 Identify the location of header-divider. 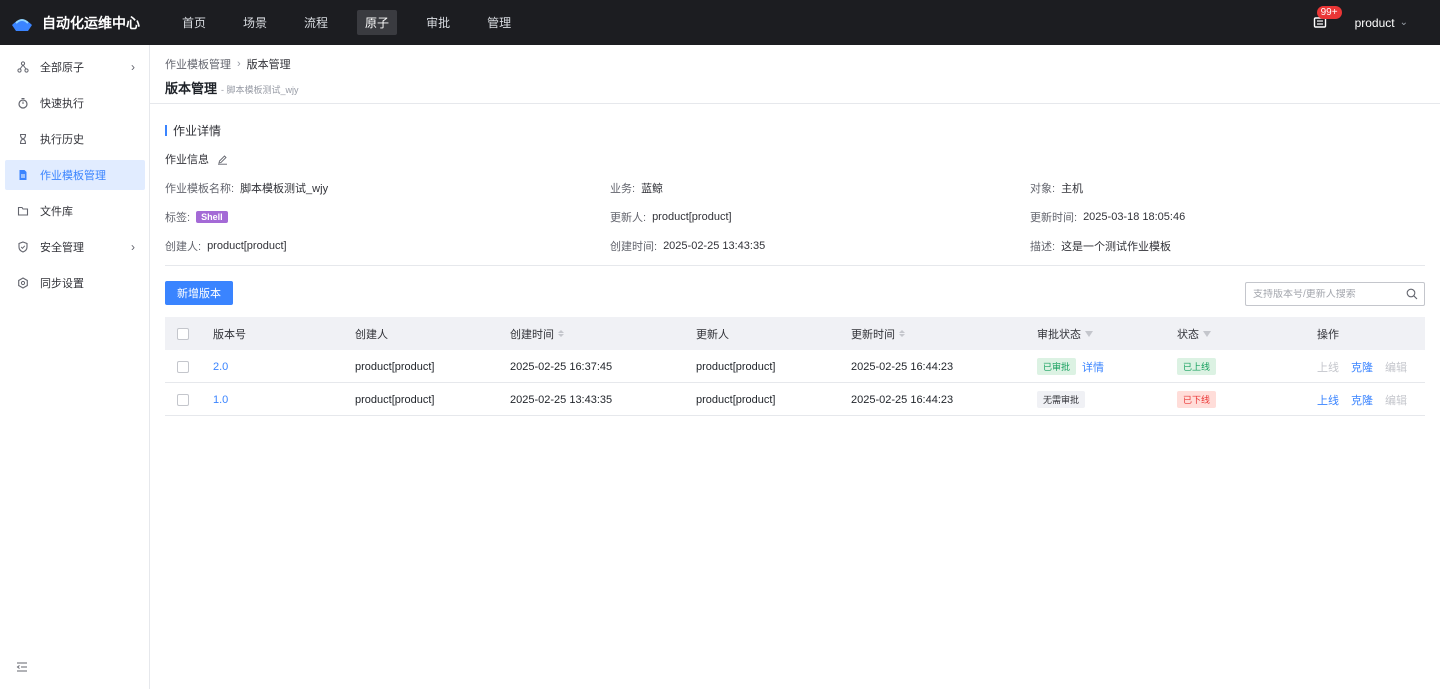
(795, 103).